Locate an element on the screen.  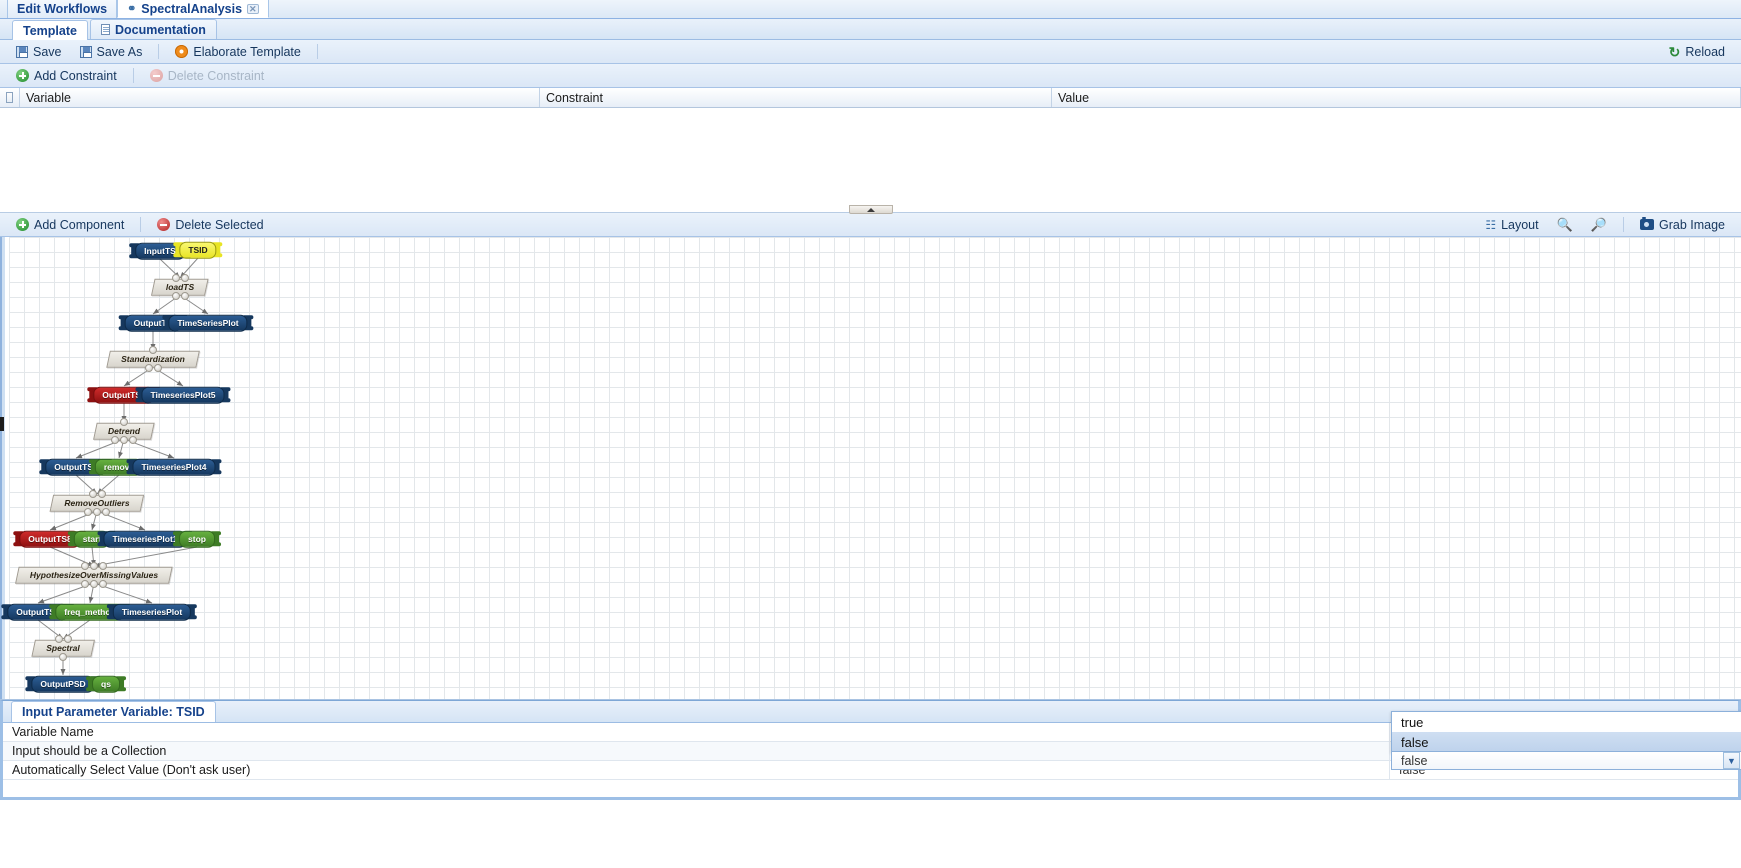
graph-node-tsPlotB: TimeseriesPlot is located at coordinates (152, 612).